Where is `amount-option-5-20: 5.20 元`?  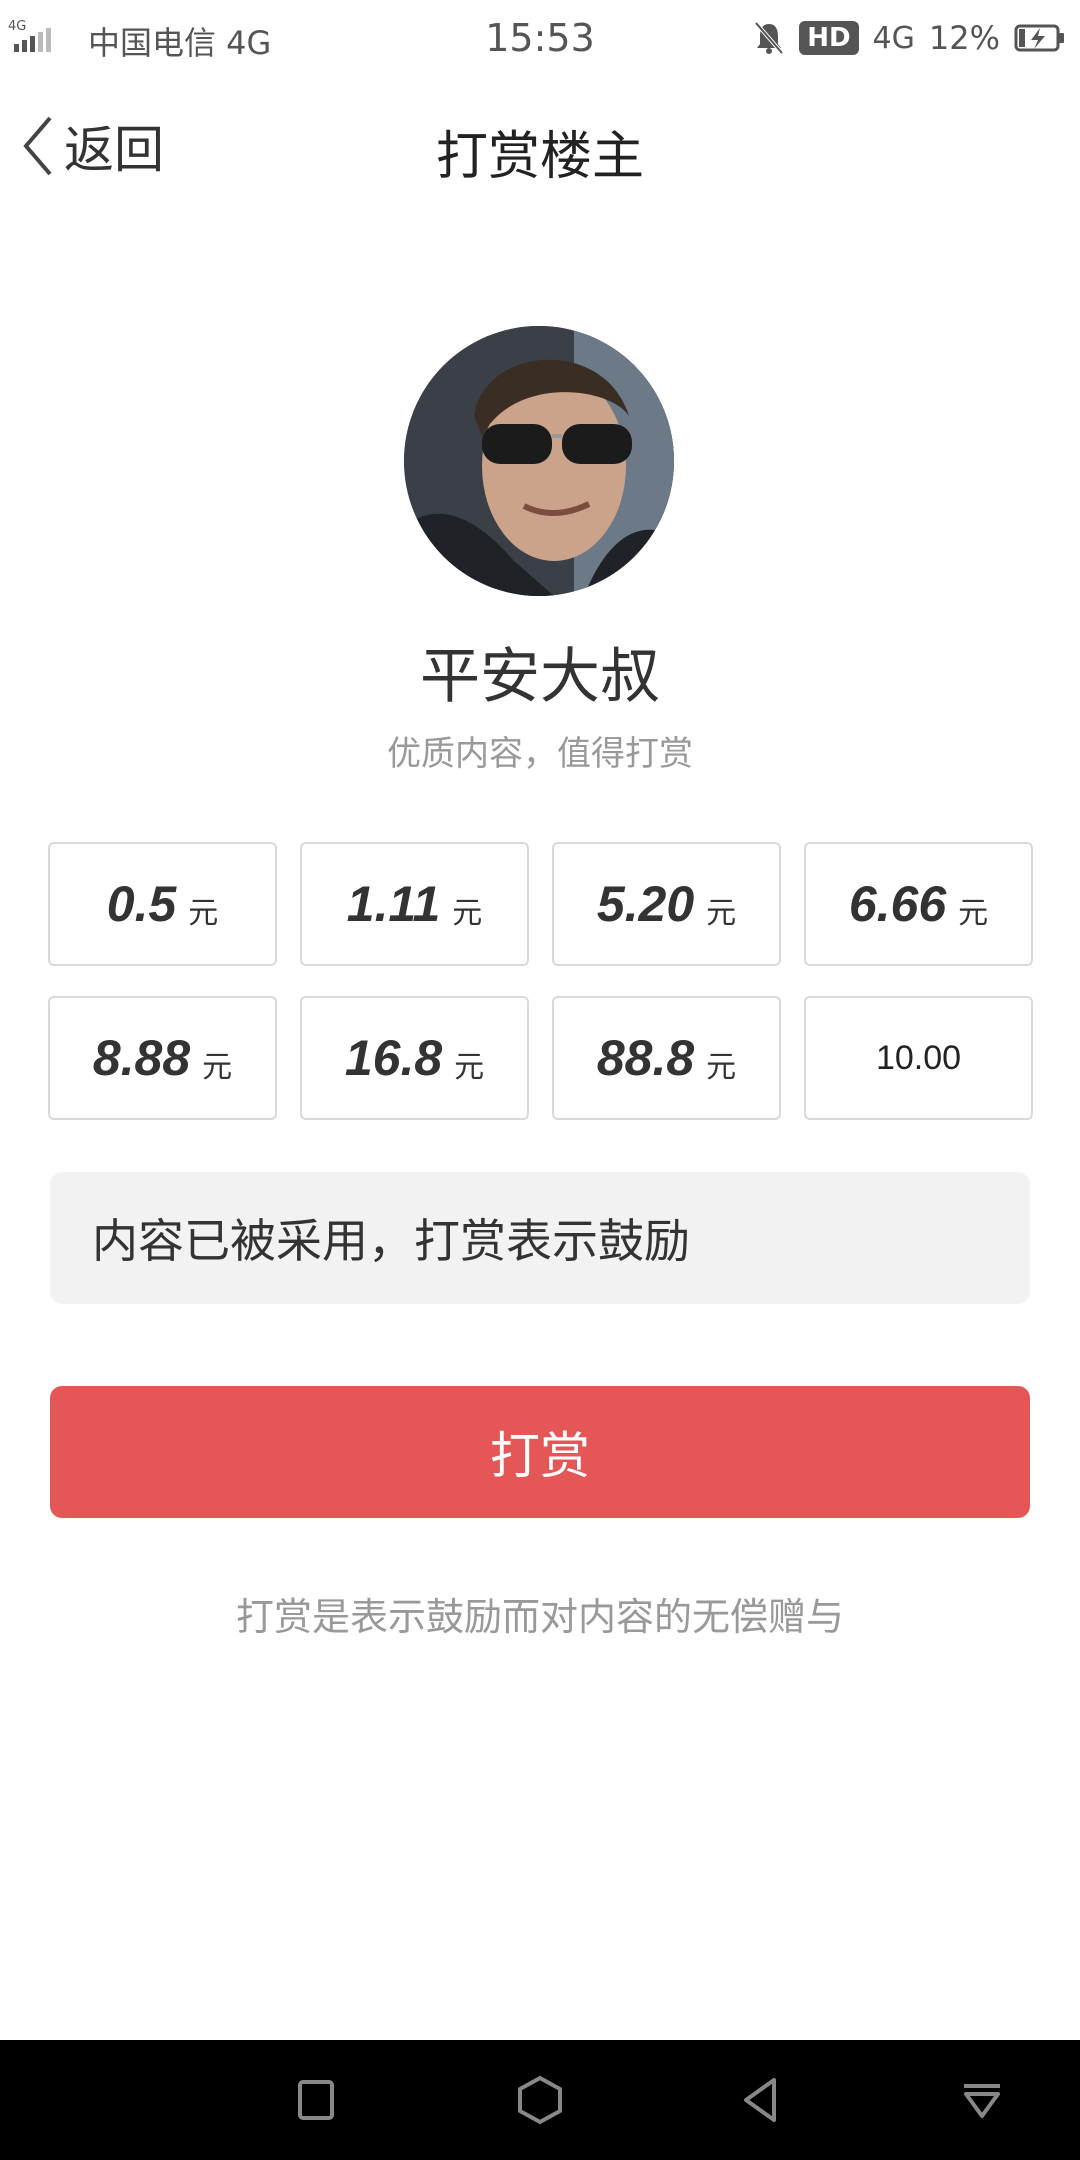
amount-option-5-20: 5.20 元 is located at coordinates (666, 904).